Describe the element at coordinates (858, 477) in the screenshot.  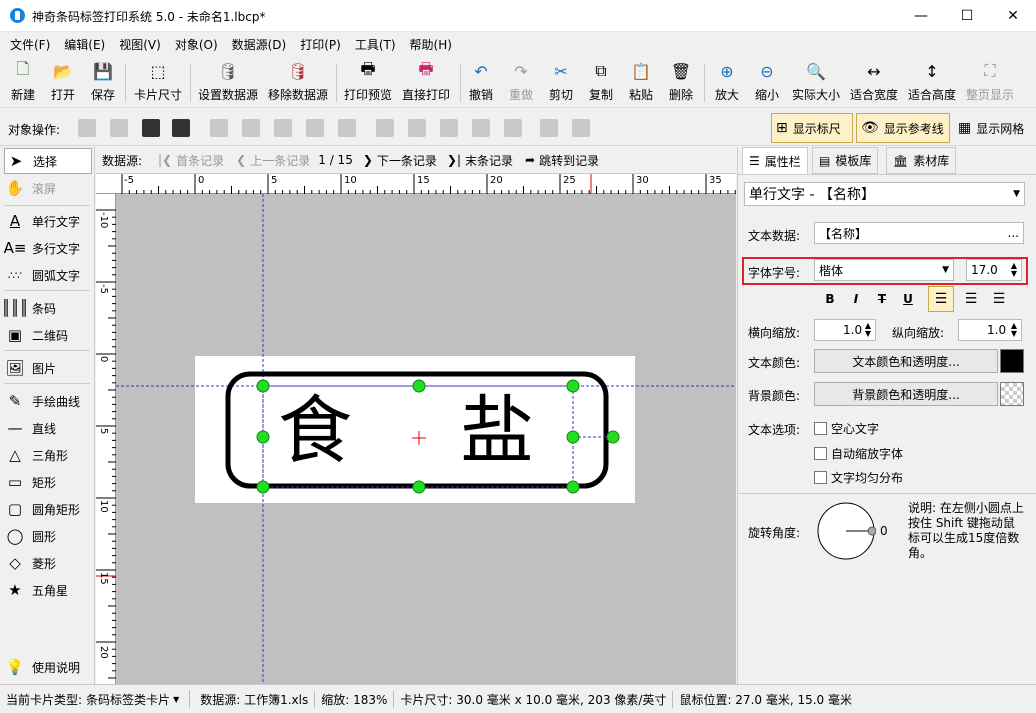
I see `even-distribute-checkbox: 文字均匀分布` at that location.